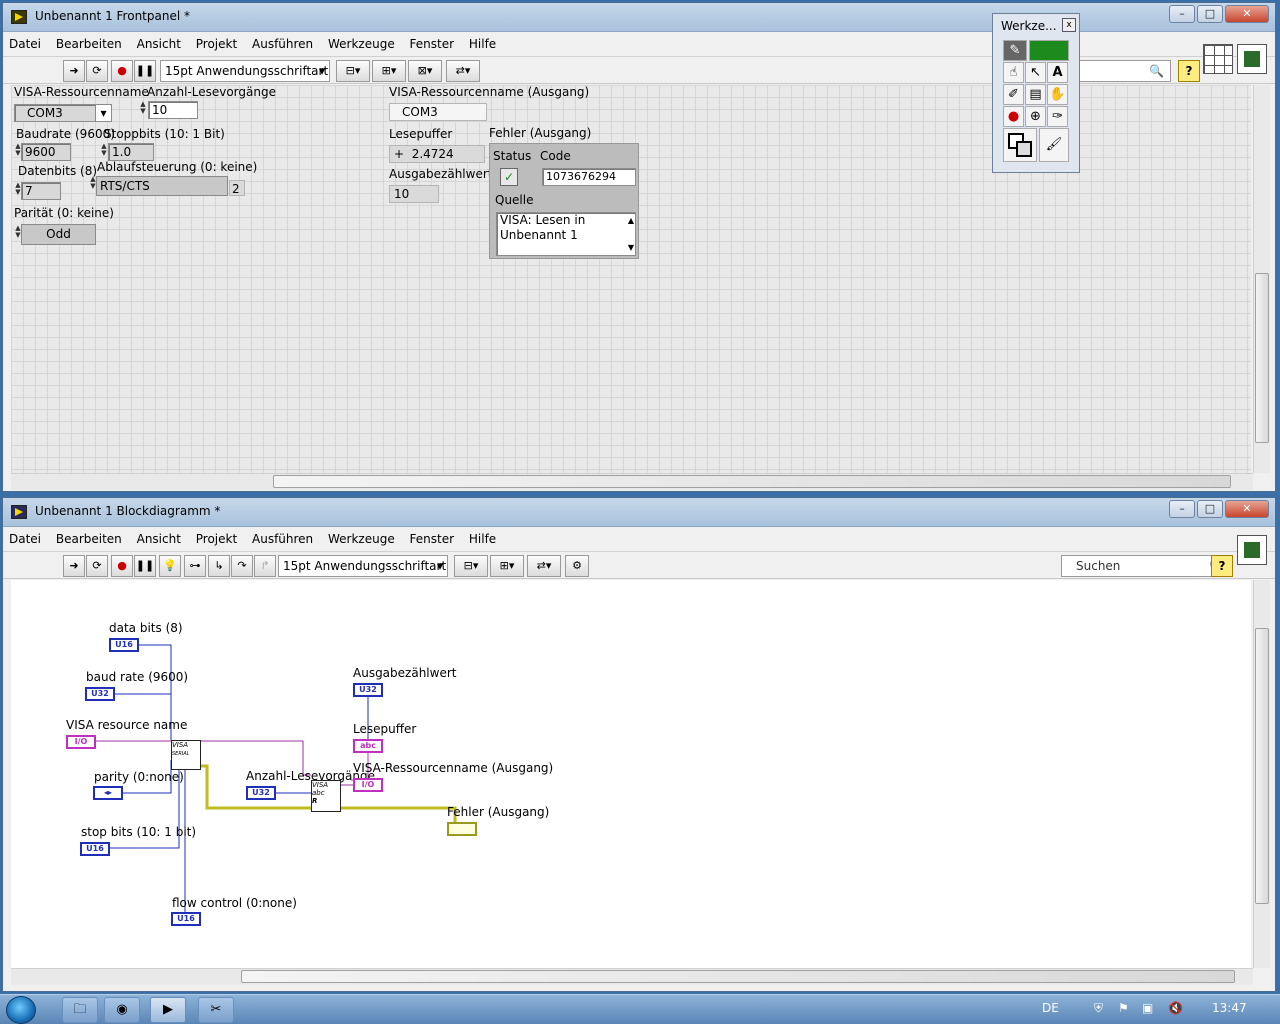 This screenshot has height=1024, width=1280. What do you see at coordinates (122, 1010) in the screenshot?
I see `firefox-taskbar-icon: ◉` at bounding box center [122, 1010].